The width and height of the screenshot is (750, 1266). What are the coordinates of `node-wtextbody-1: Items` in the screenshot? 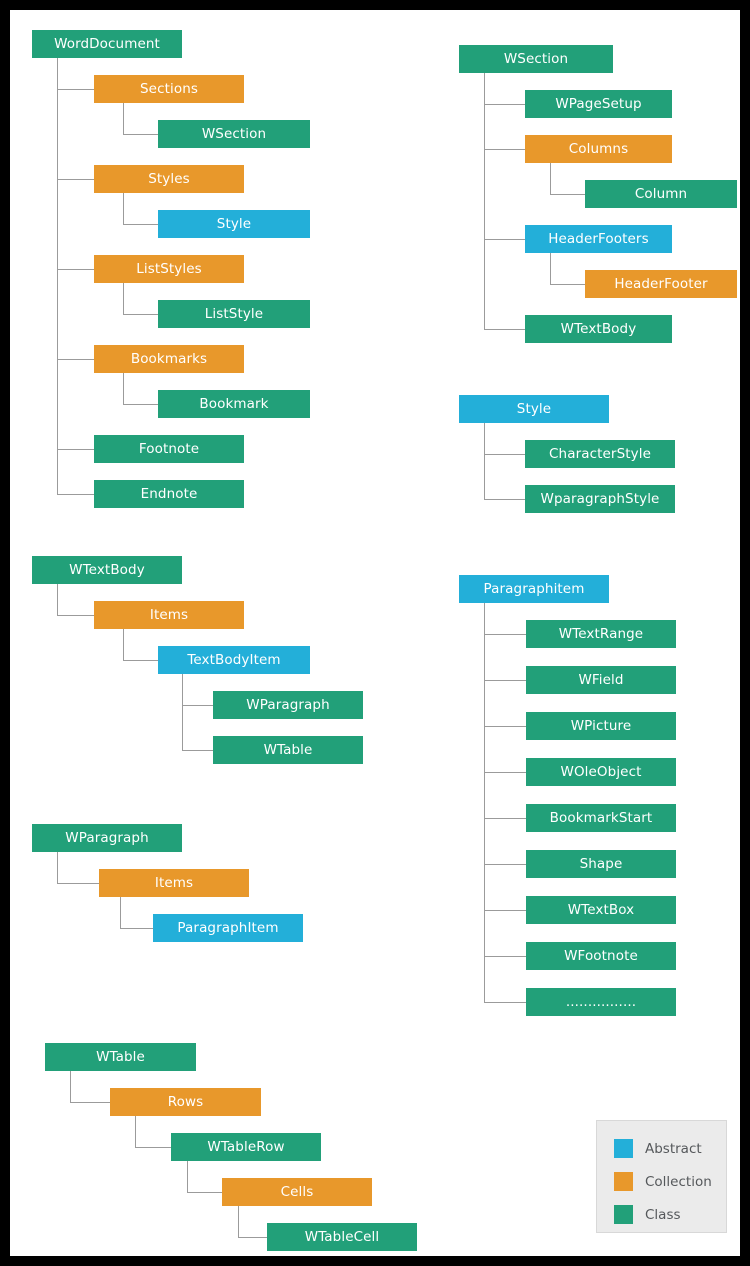 It's located at (169, 615).